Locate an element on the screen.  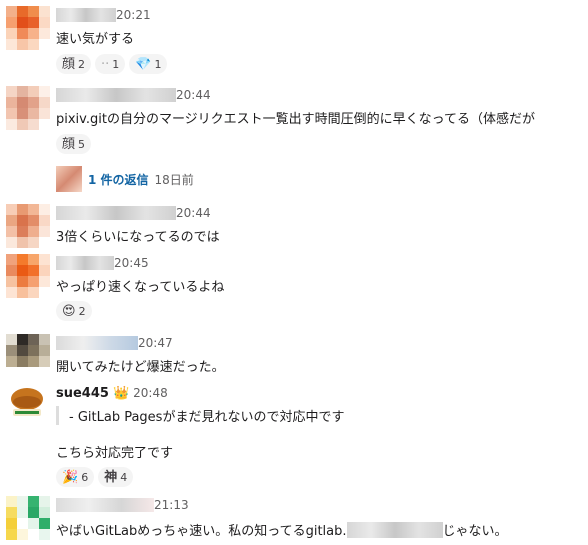
reaction-pill: 😍 2 is located at coordinates (74, 311).